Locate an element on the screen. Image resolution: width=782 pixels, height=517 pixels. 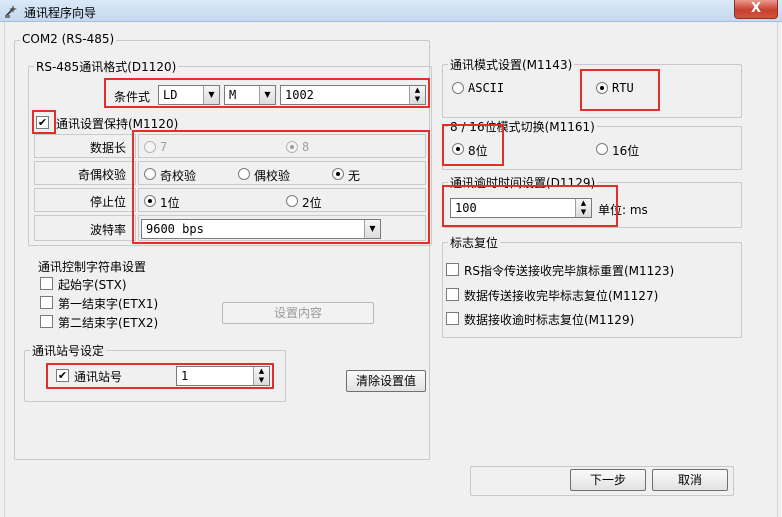
flag-reset-label-m1129: 数据接收逾时标志复位(M1129) is located at coordinates (549, 320).